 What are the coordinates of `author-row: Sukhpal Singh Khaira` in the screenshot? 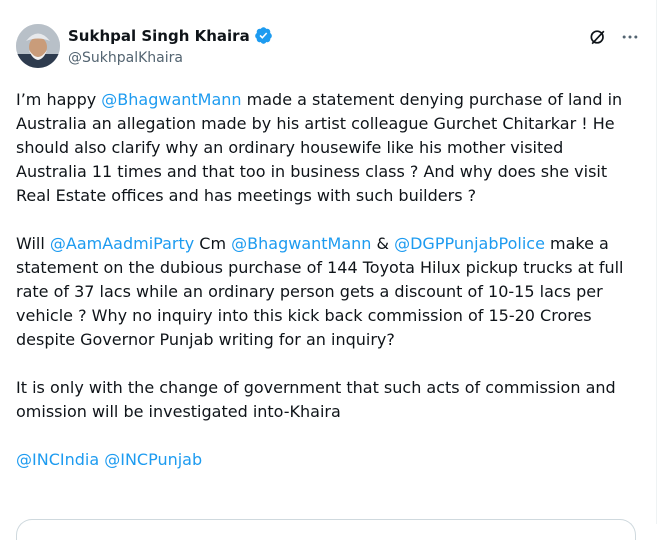 It's located at (170, 35).